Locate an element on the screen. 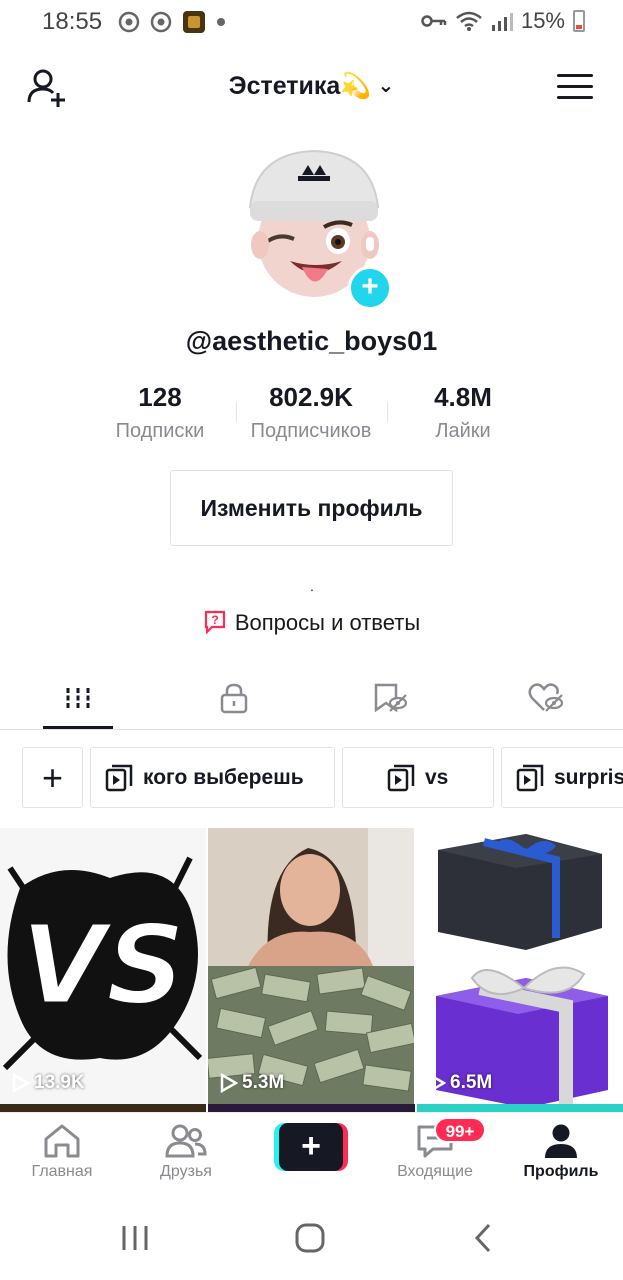 The height and width of the screenshot is (1280, 623). recent-apps-icon is located at coordinates (135, 1238).